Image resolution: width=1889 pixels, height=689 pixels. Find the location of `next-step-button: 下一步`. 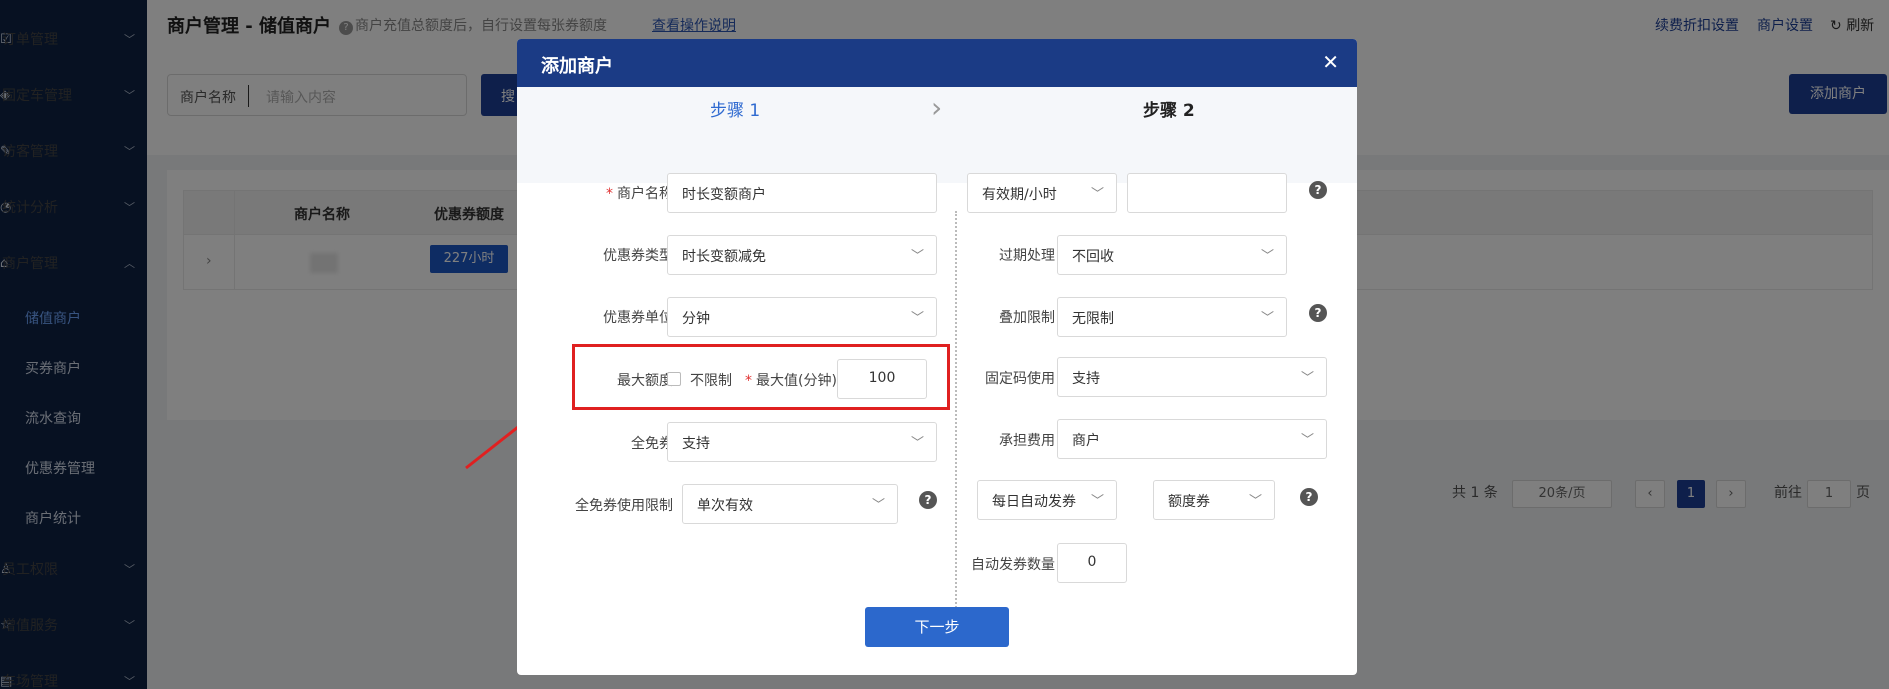

next-step-button: 下一步 is located at coordinates (937, 627).